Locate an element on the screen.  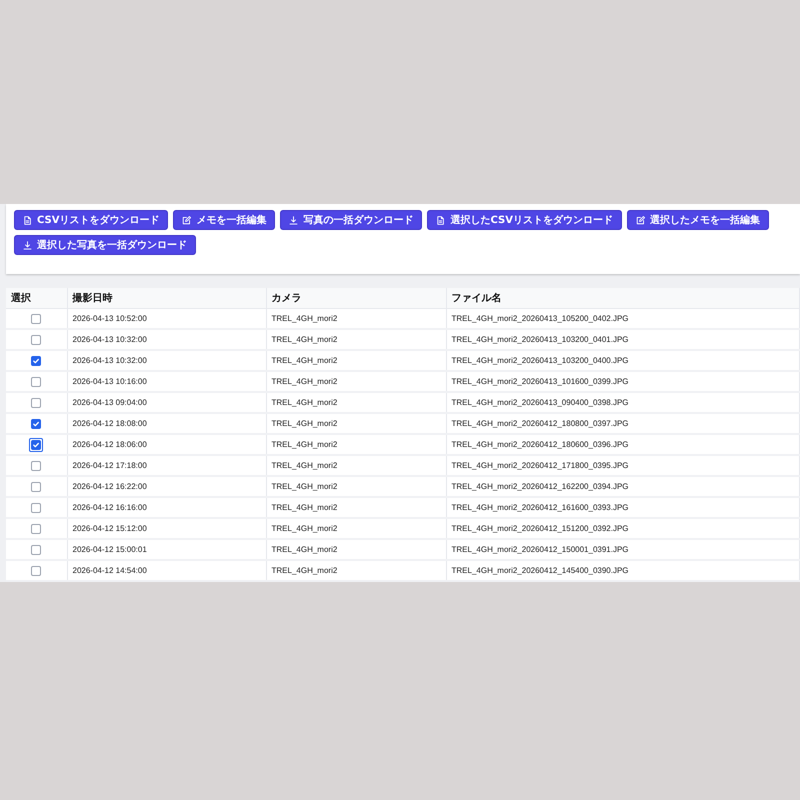
download-button: 選択した写真を一括ダウンロード is located at coordinates (105, 245).